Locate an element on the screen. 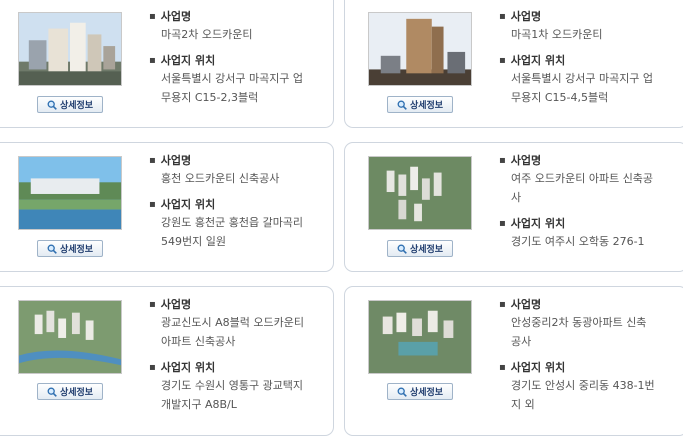 This screenshot has width=683, height=436. project-name-value: 광교신도시 A8블럭 오드카운티 아파트 신축공사 is located at coordinates (232, 332).